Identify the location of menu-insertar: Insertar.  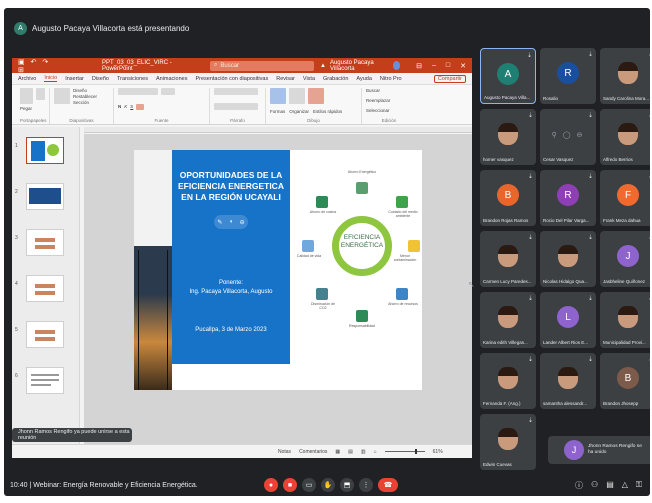
(74, 79).